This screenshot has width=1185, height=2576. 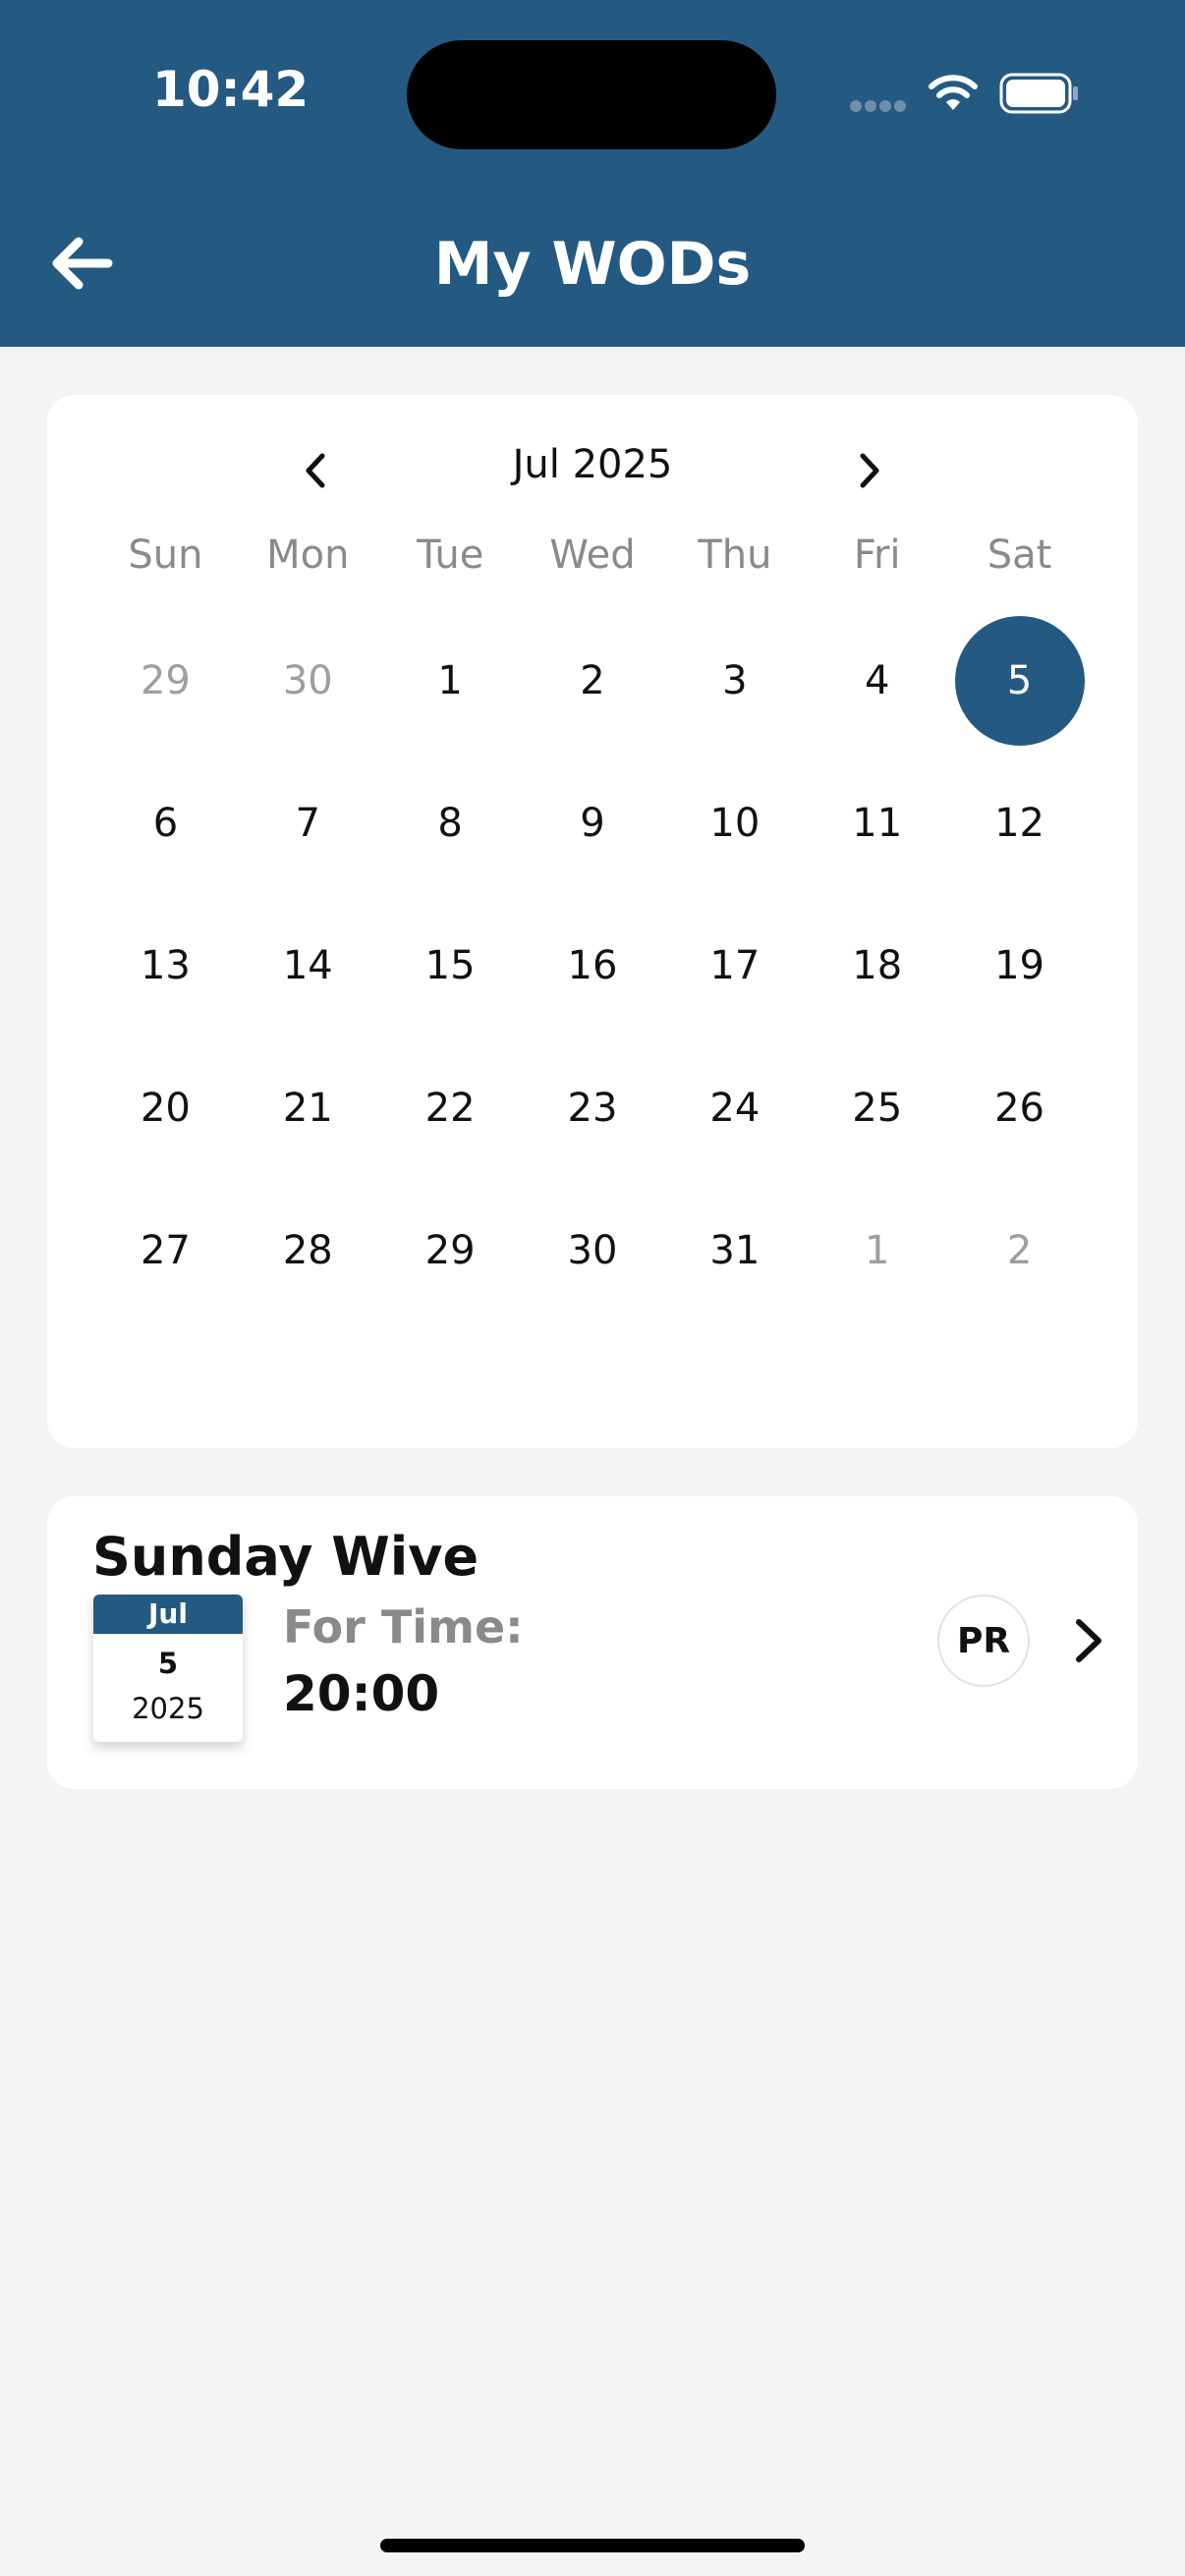 I want to click on weekday-label: Sun, so click(x=166, y=555).